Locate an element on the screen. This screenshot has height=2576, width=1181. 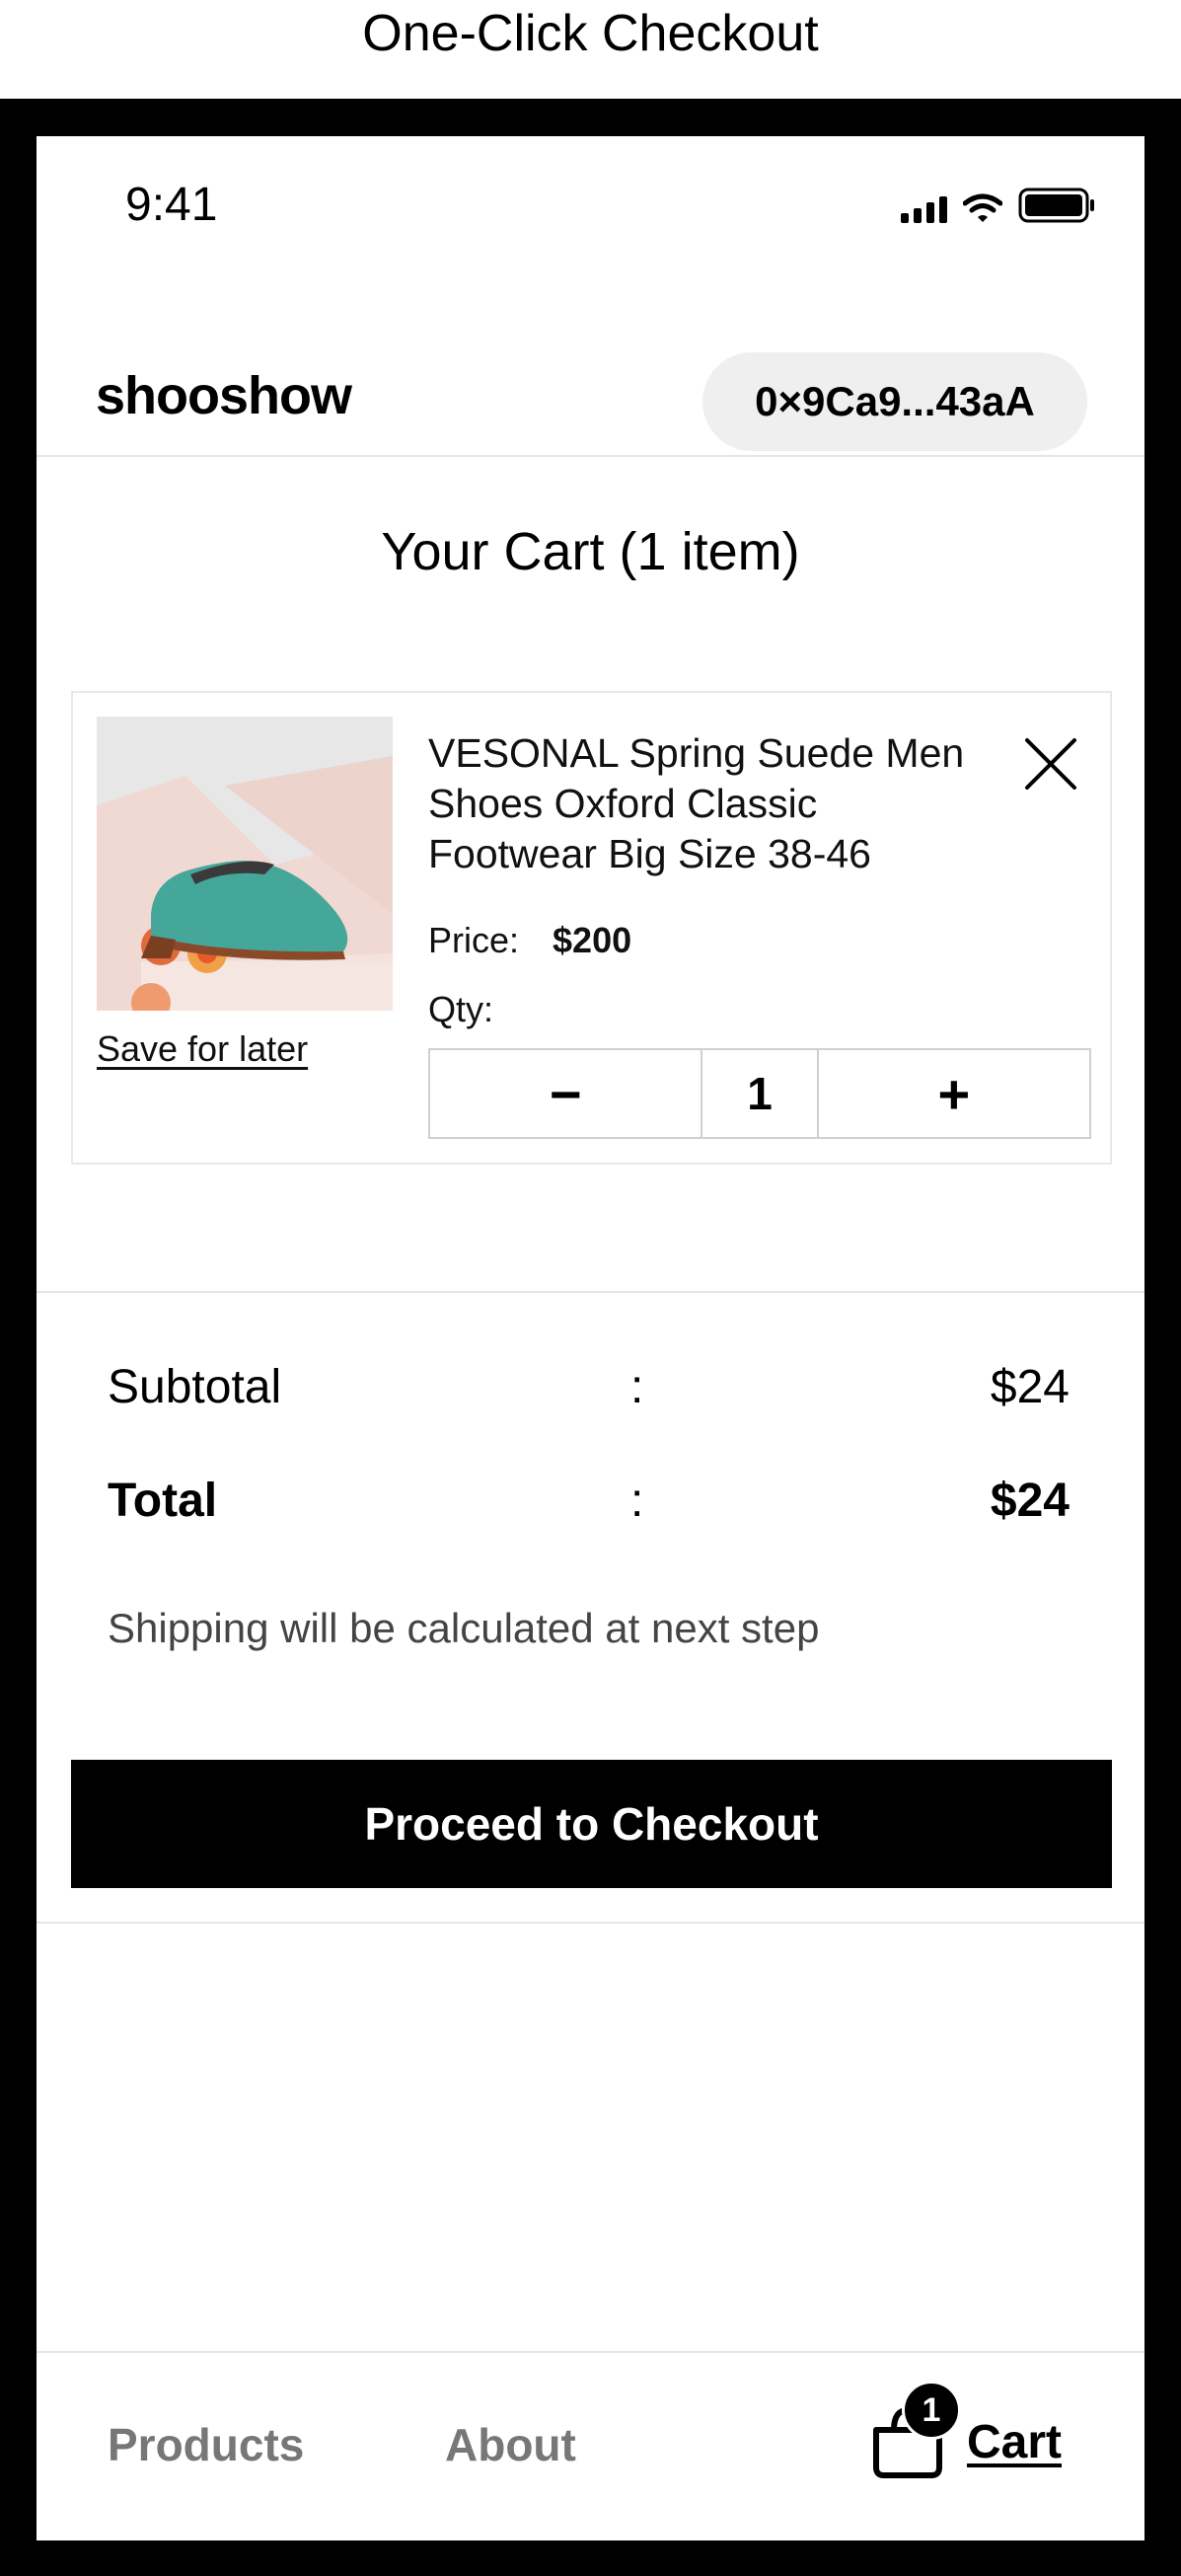
wifi-icon is located at coordinates (982, 208).